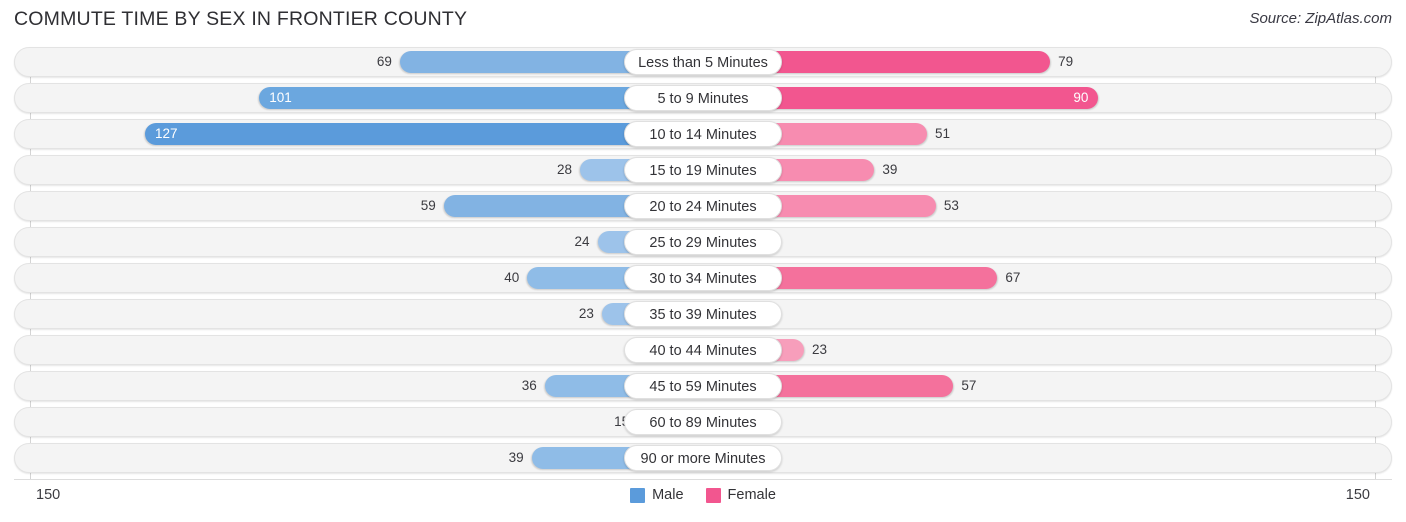 The width and height of the screenshot is (1406, 522). I want to click on footer-divider, so click(703, 479).